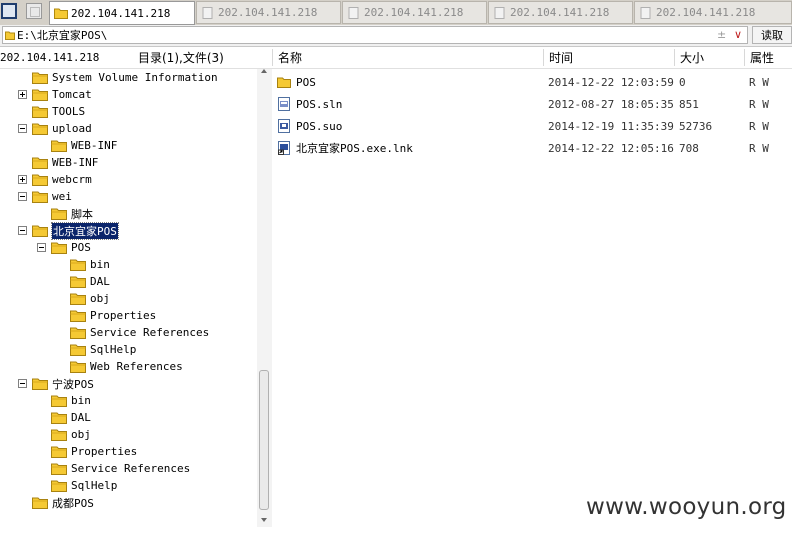 The height and width of the screenshot is (539, 792). What do you see at coordinates (609, 57) in the screenshot?
I see `column-time: 时间` at bounding box center [609, 57].